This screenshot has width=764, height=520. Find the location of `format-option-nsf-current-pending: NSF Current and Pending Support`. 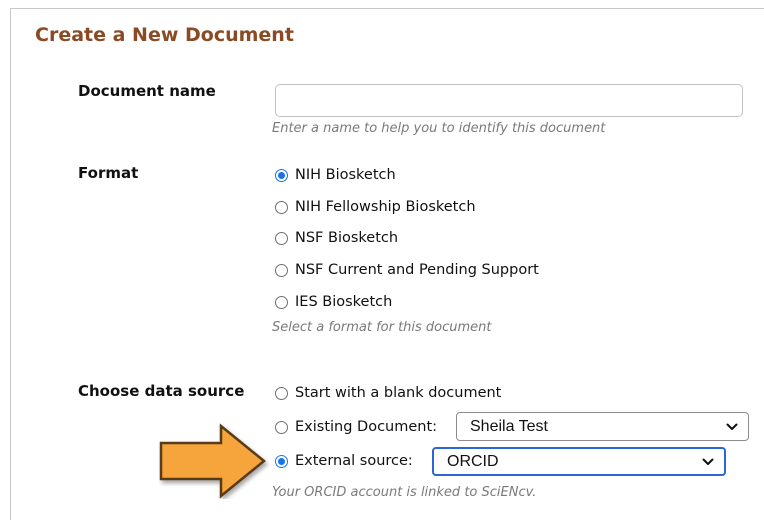

format-option-nsf-current-pending: NSF Current and Pending Support is located at coordinates (407, 270).